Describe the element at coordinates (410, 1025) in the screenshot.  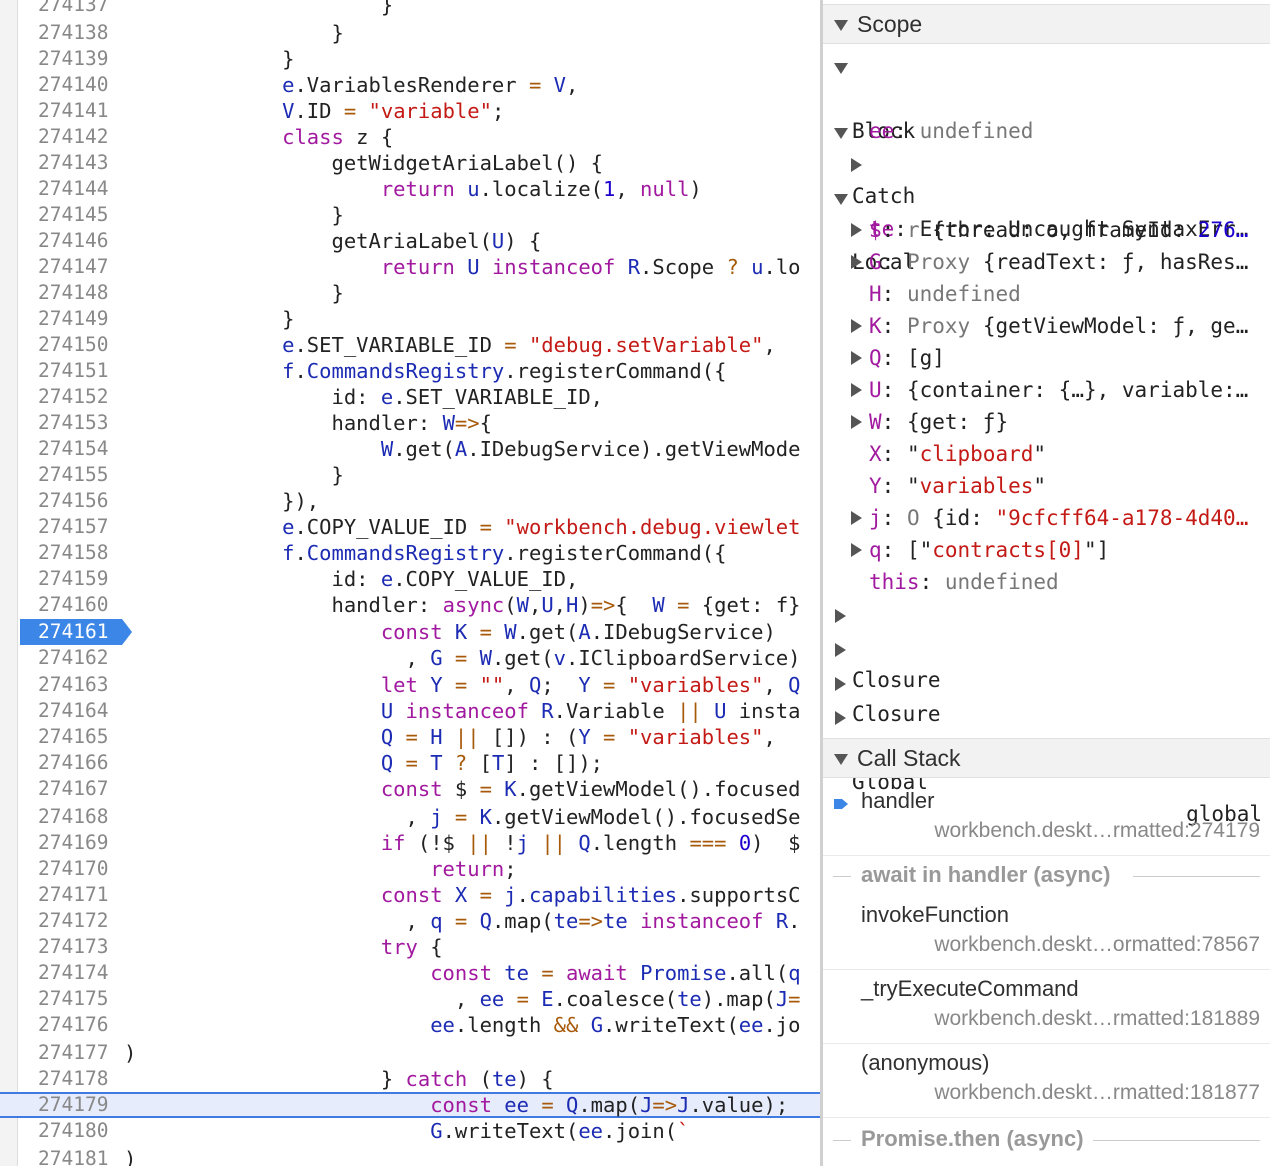
I see `code-line: 274176 ee.length && G.writeText(ee.jo` at that location.